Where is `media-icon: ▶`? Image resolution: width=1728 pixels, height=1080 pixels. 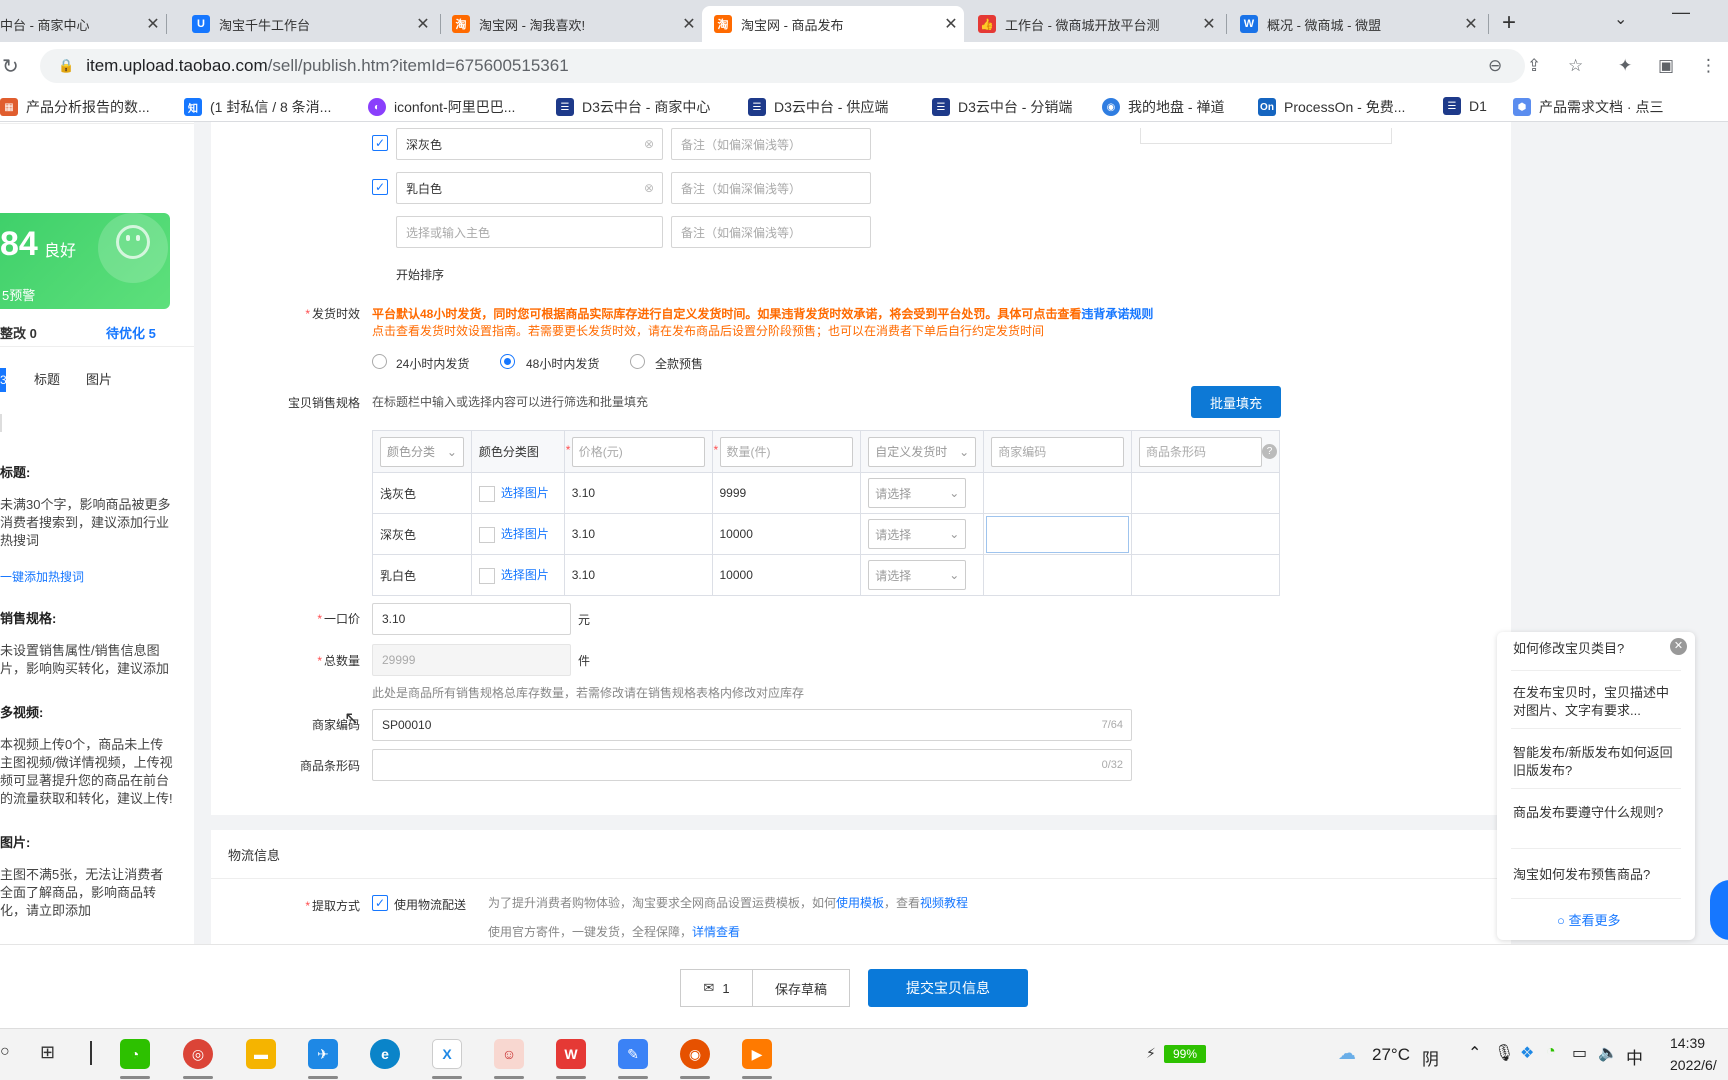 media-icon: ▶ is located at coordinates (757, 1054).